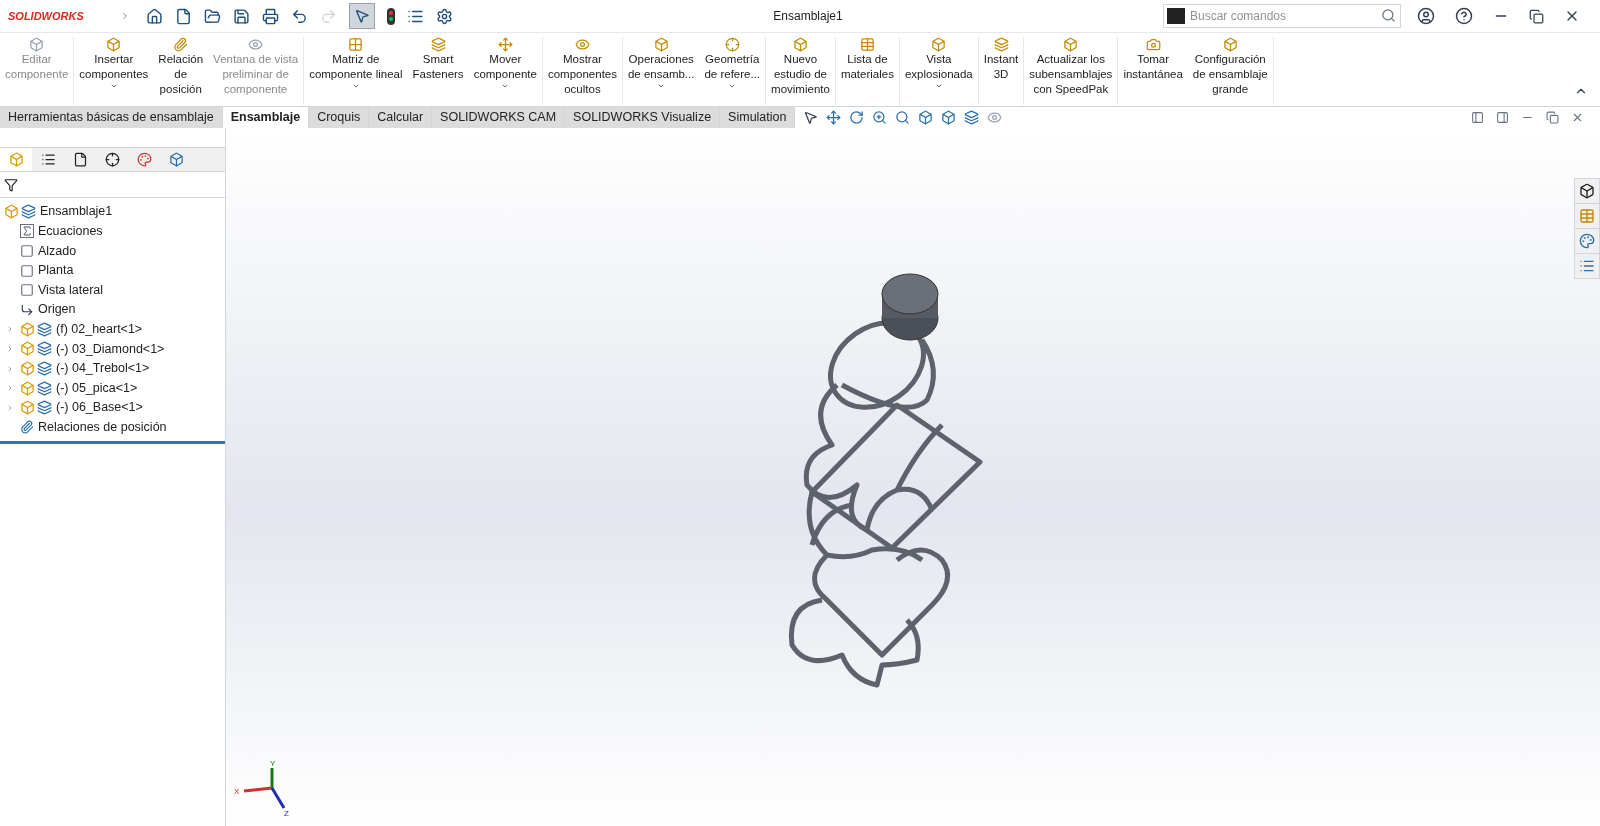 The width and height of the screenshot is (1600, 826). What do you see at coordinates (183, 16) in the screenshot?
I see `new-file-icon` at bounding box center [183, 16].